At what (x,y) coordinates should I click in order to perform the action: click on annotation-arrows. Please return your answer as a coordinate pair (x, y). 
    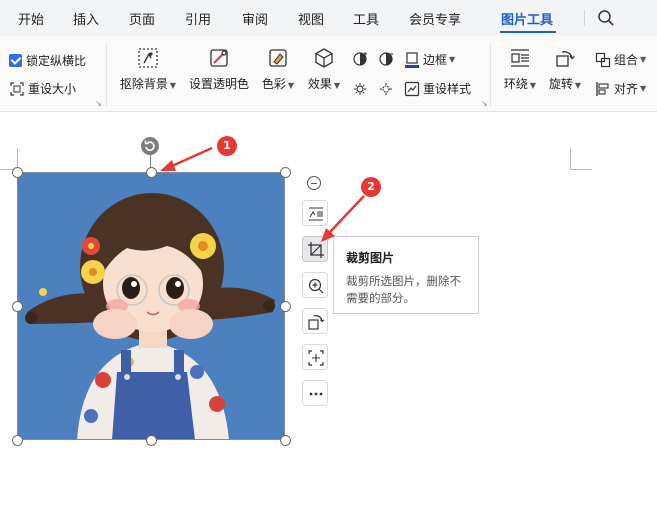
    Looking at the image, I should click on (262, 194).